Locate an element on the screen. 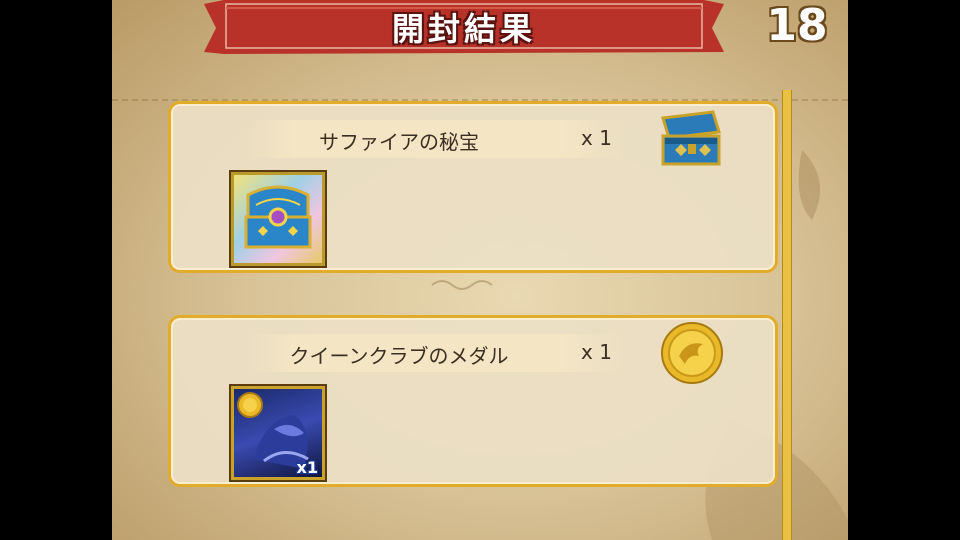  item-thumbnail is located at coordinates (278, 219).